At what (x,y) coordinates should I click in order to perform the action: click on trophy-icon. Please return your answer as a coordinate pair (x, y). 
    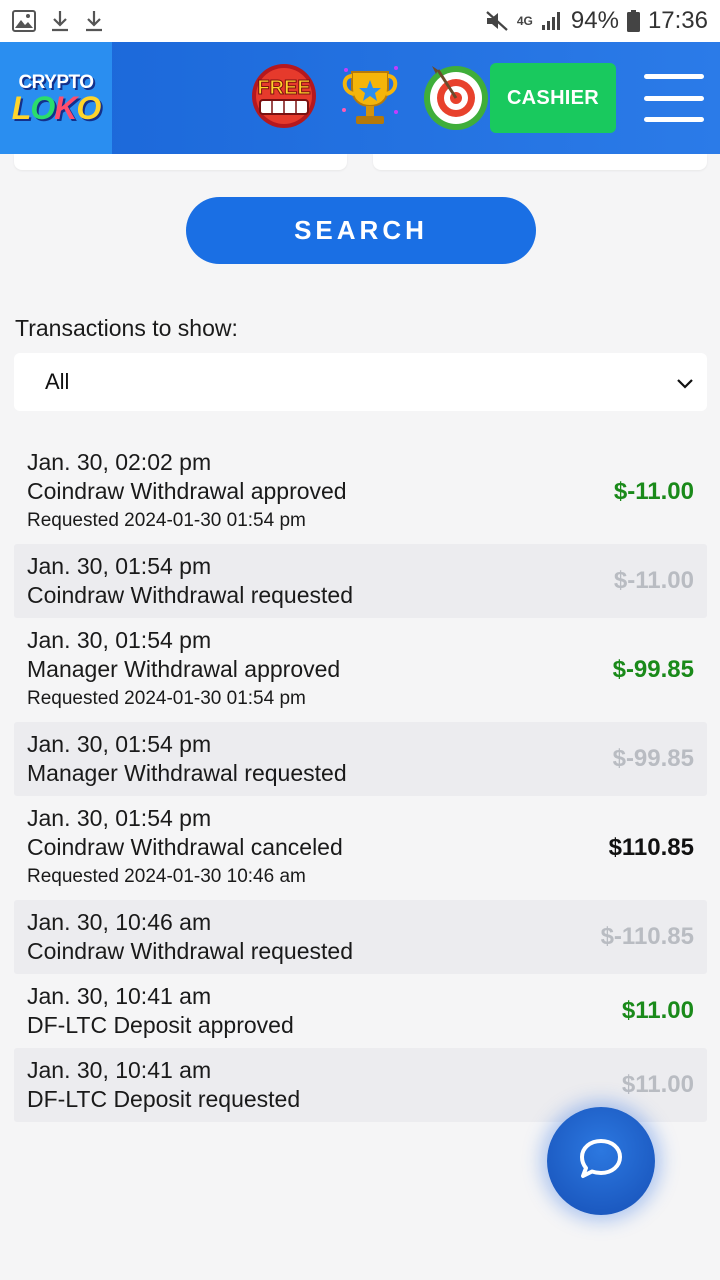
    Looking at the image, I should click on (370, 96).